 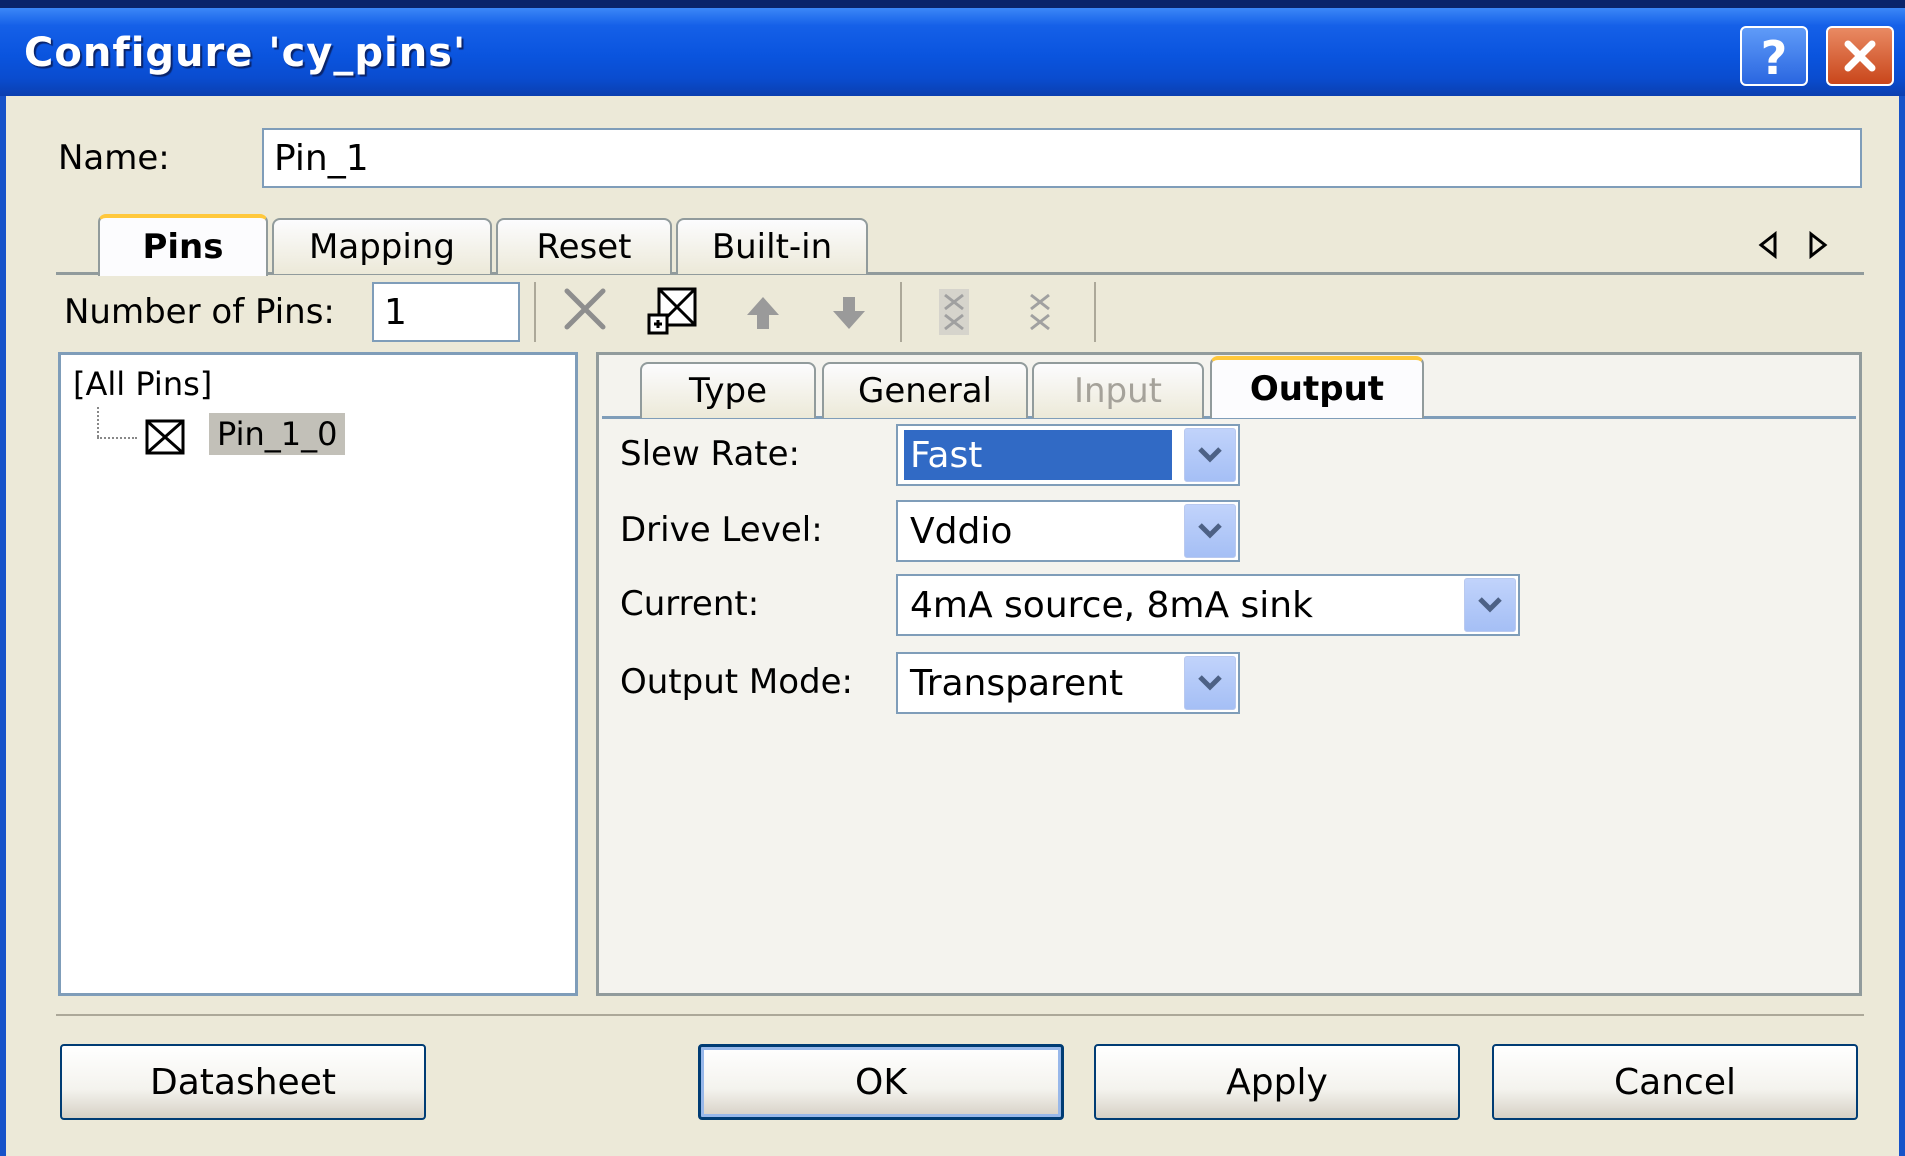 What do you see at coordinates (446, 312) in the screenshot?
I see `number-of-pins-input: 1` at bounding box center [446, 312].